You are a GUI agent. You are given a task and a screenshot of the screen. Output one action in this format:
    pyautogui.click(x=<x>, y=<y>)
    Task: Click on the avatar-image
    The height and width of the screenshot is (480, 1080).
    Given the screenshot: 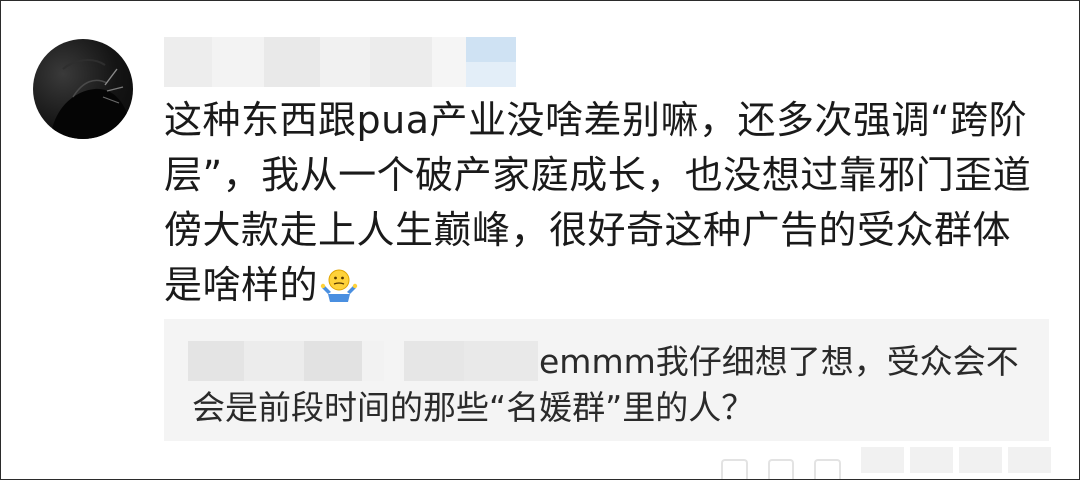 What is the action you would take?
    pyautogui.click(x=90, y=99)
    